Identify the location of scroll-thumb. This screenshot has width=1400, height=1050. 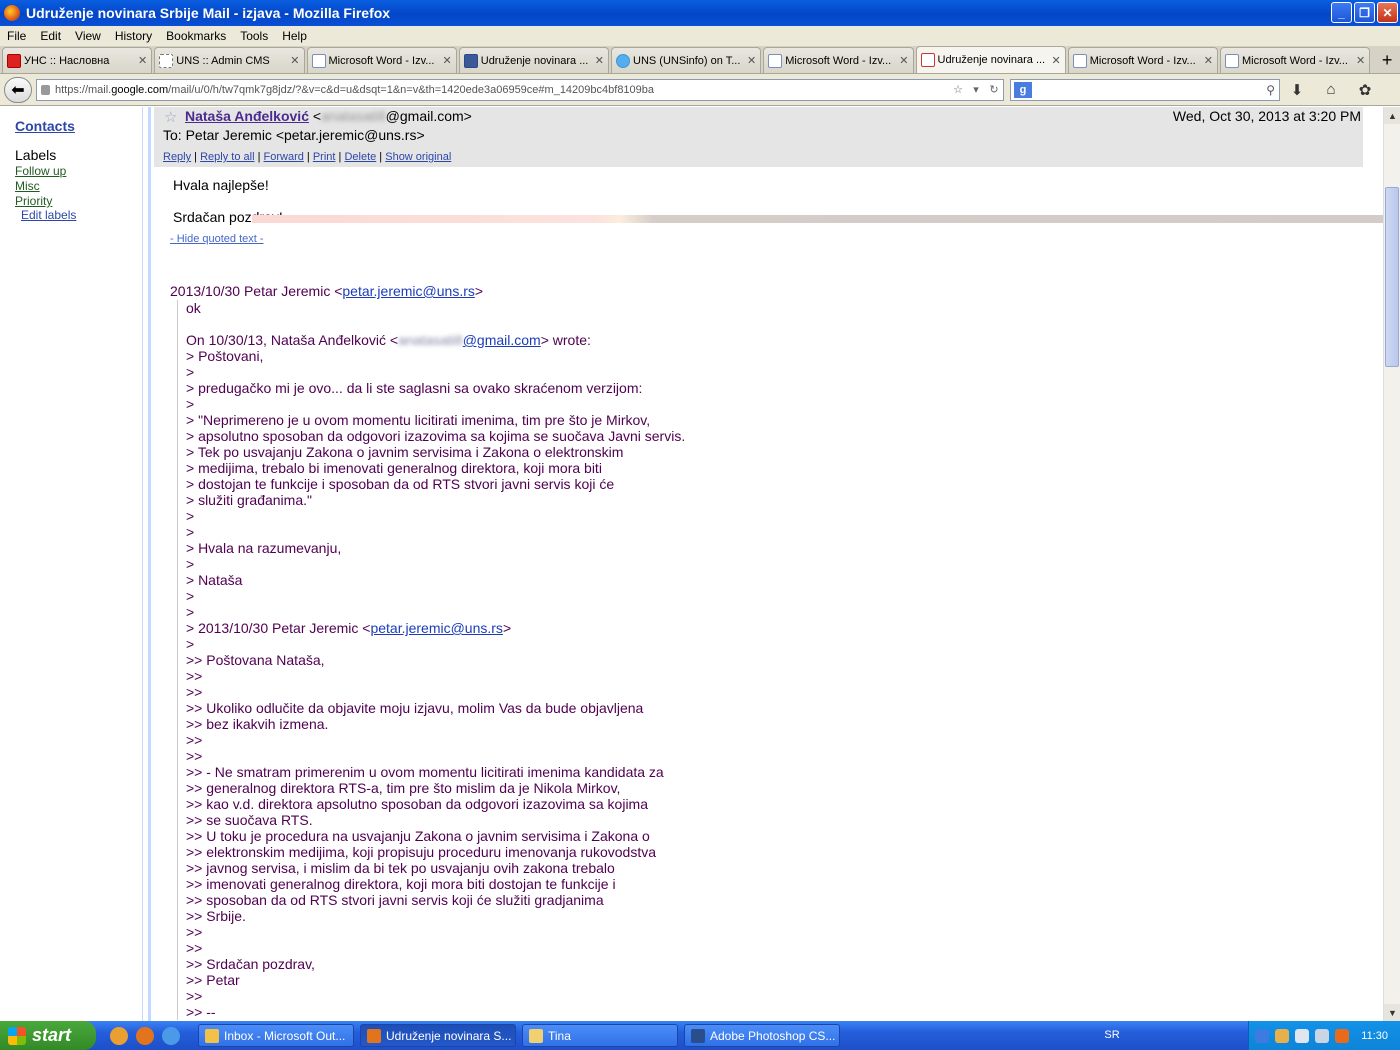
(1392, 277).